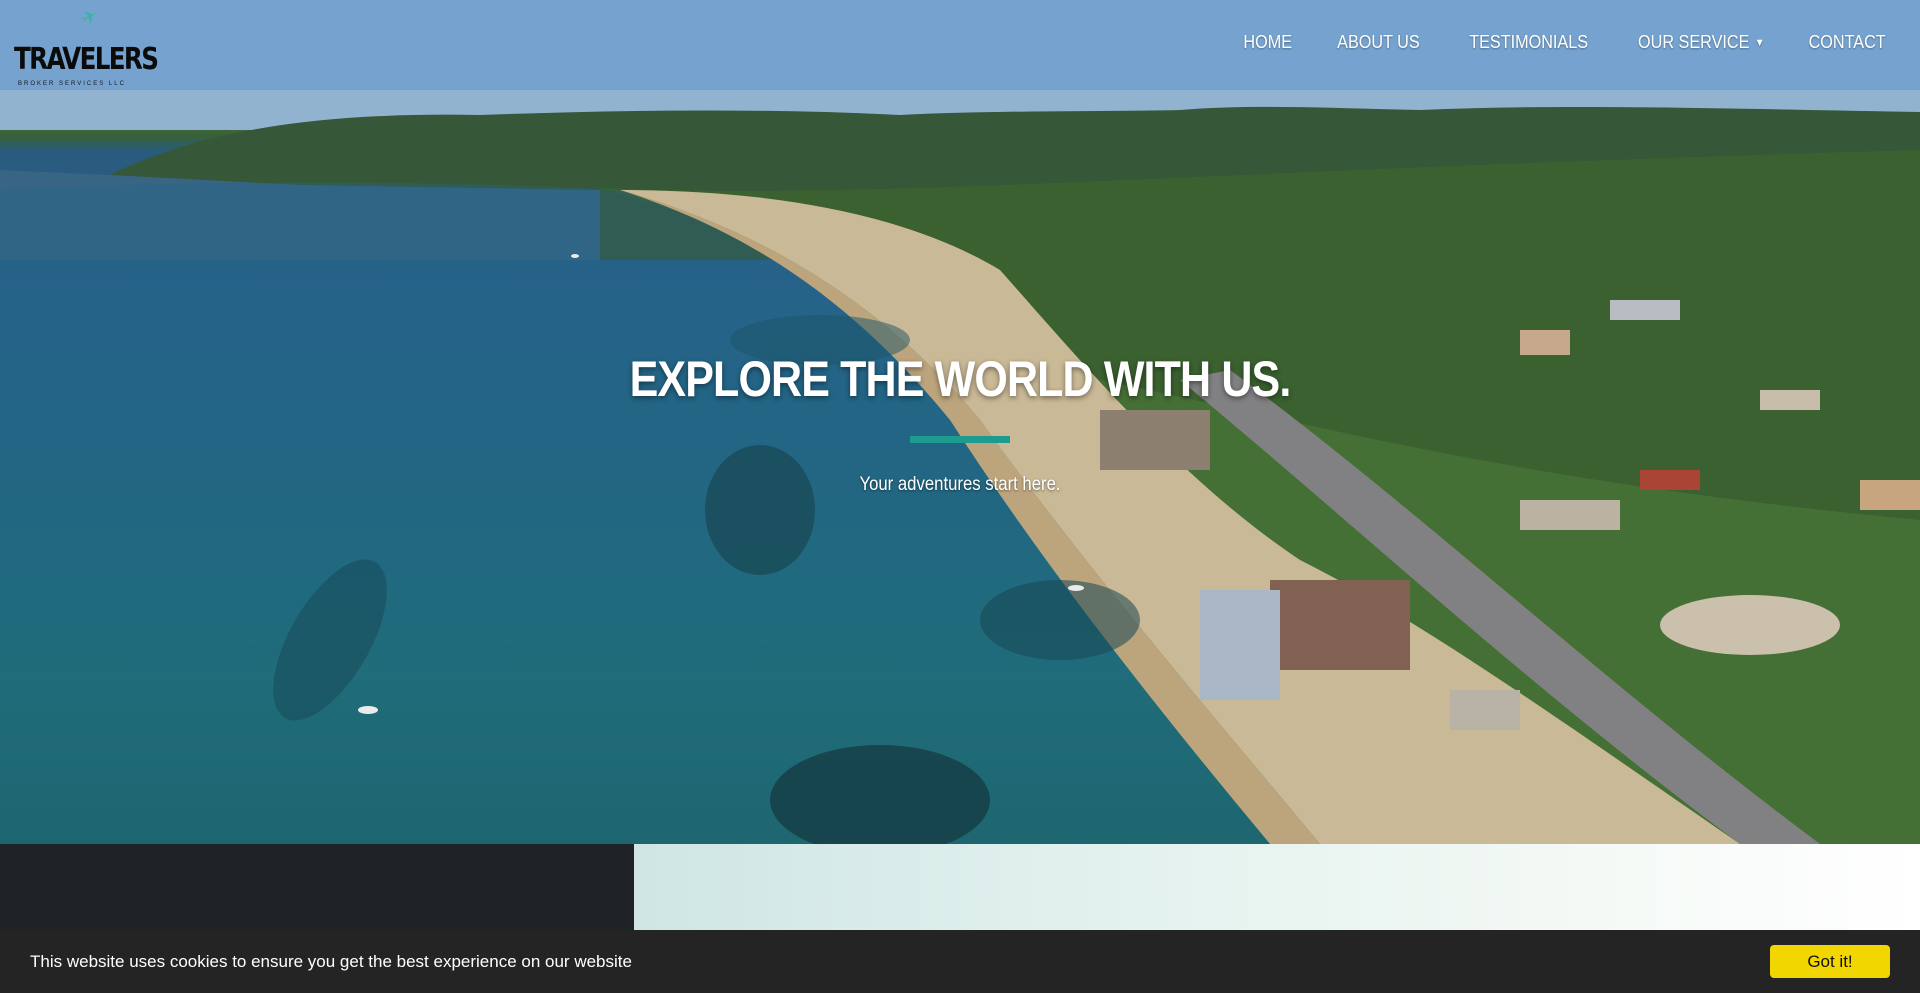  Describe the element at coordinates (960, 484) in the screenshot. I see `hero-subtitle: Your adventures start here.` at that location.